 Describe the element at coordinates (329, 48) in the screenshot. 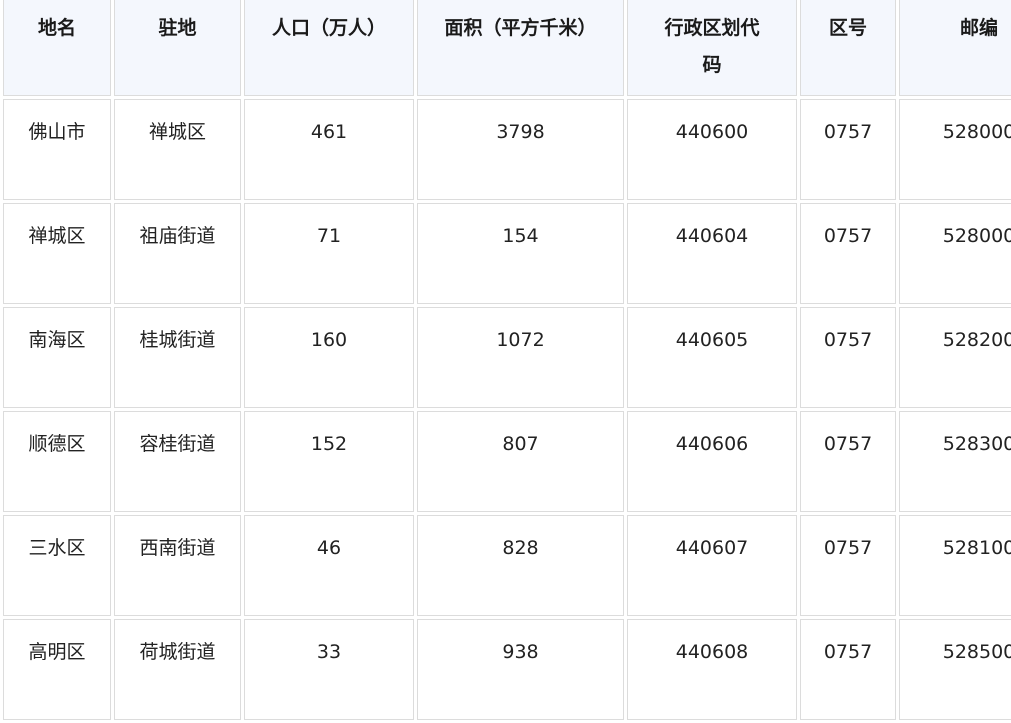

I see `header-population: 人口（万人）` at that location.